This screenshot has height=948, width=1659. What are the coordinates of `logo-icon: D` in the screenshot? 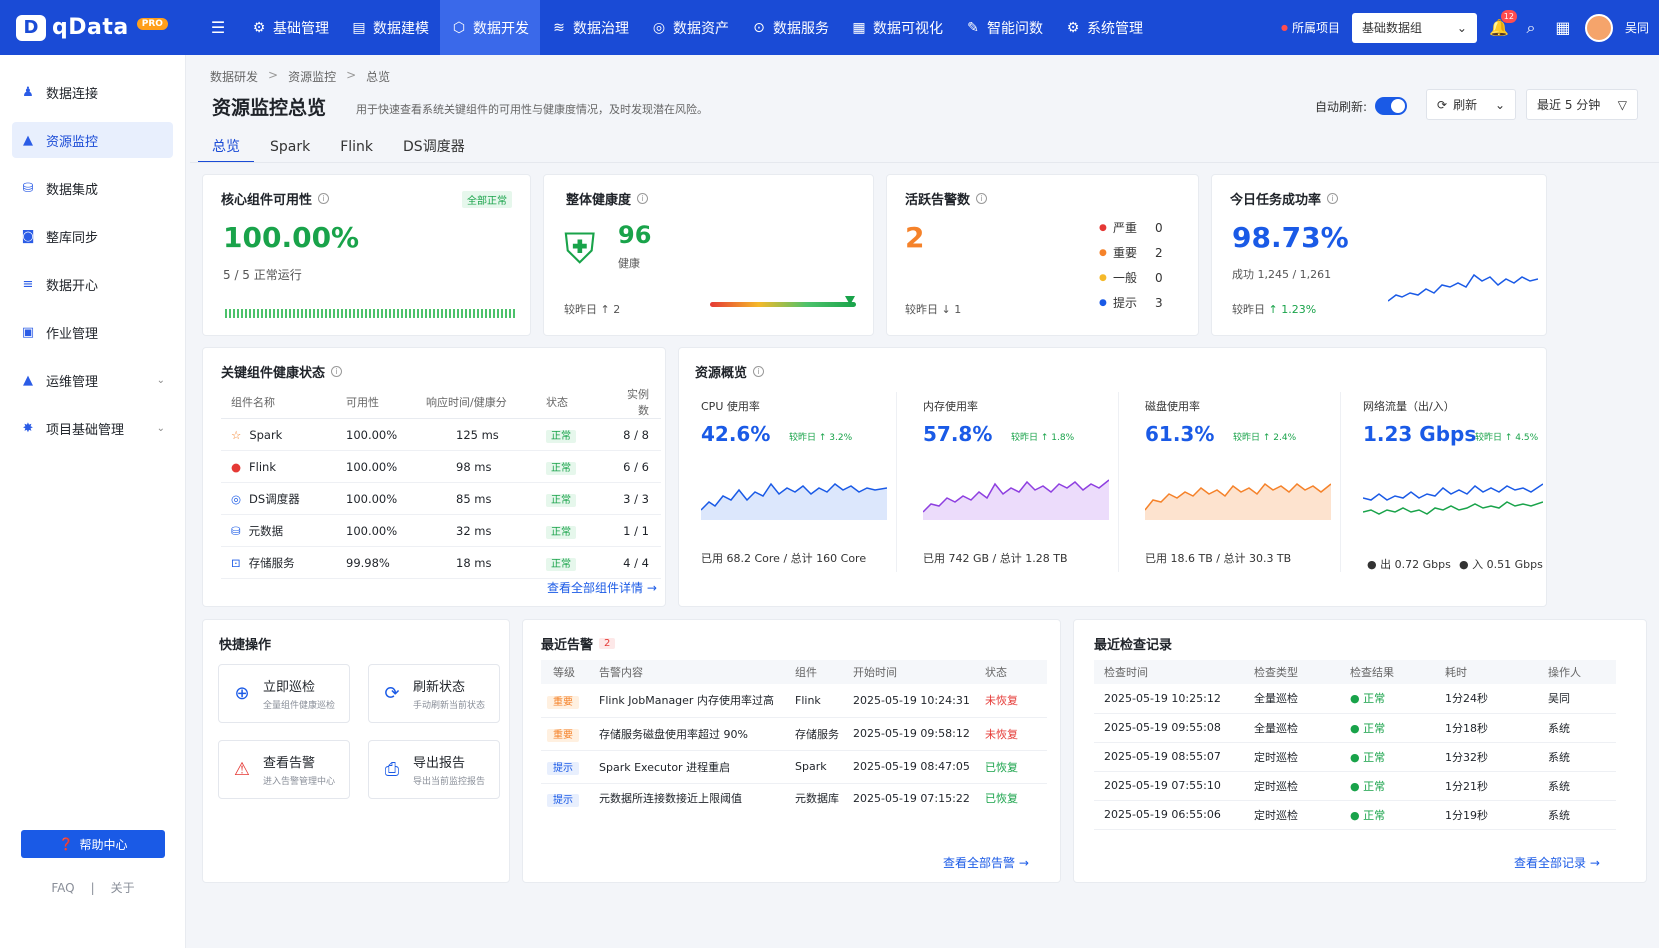 It's located at (31, 27).